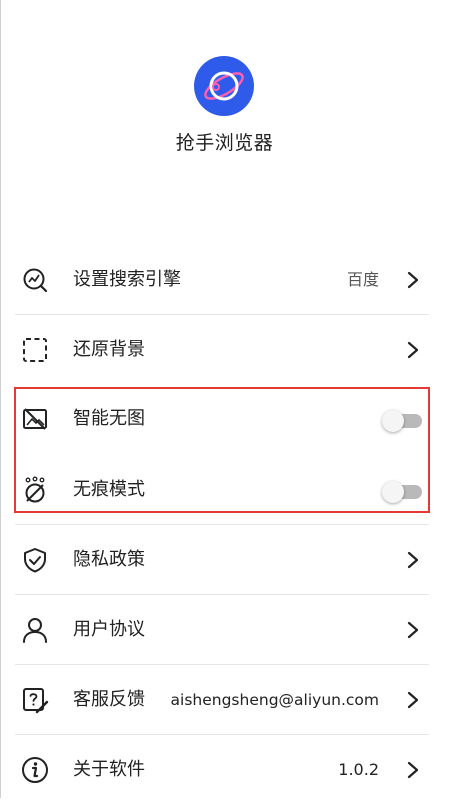 The width and height of the screenshot is (449, 805). What do you see at coordinates (274, 700) in the screenshot?
I see `feedback-email: aishengsheng@aliyun.com` at bounding box center [274, 700].